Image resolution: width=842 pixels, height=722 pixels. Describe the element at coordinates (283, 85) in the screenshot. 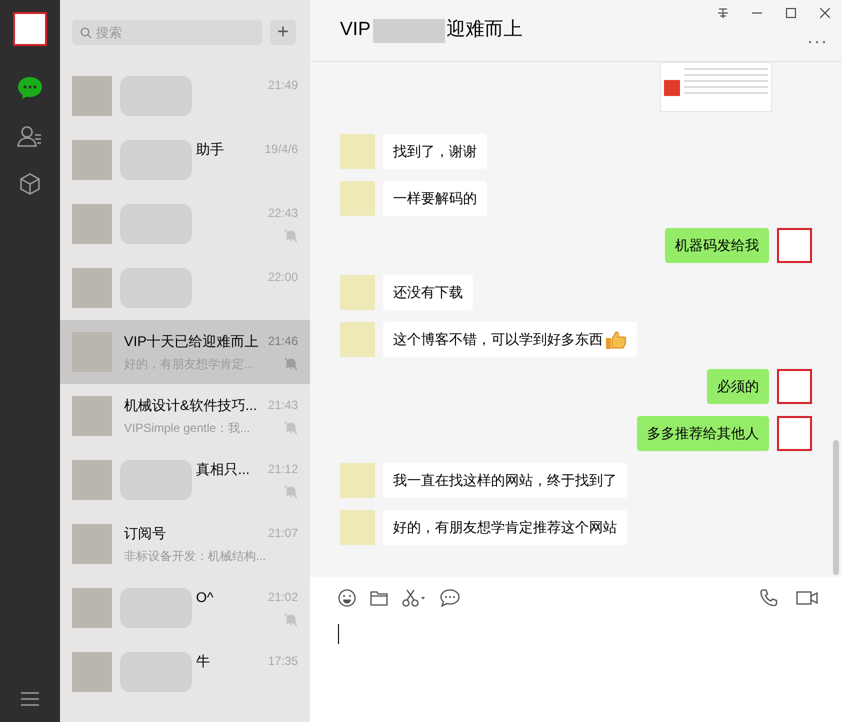

I see `chat-time: 21:49` at that location.